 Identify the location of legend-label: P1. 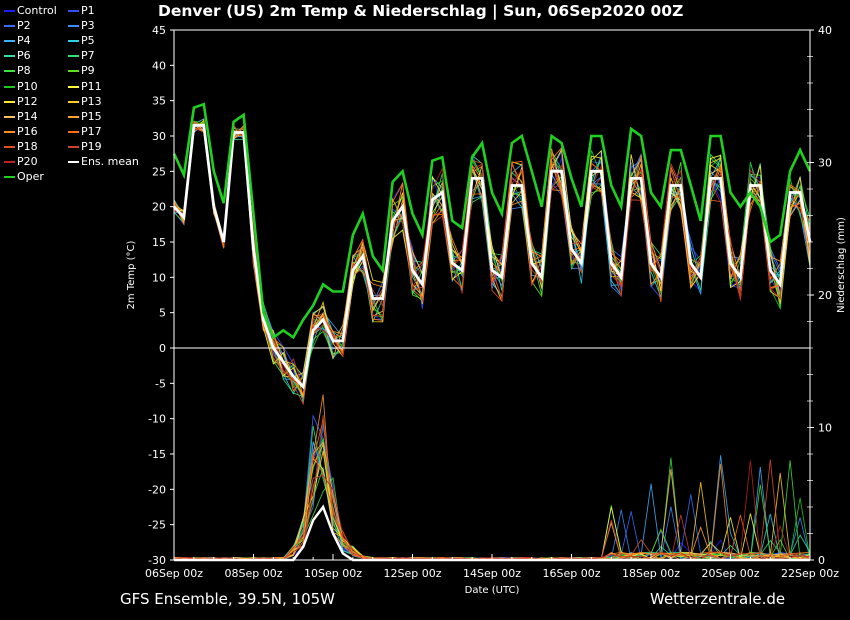
(88, 10).